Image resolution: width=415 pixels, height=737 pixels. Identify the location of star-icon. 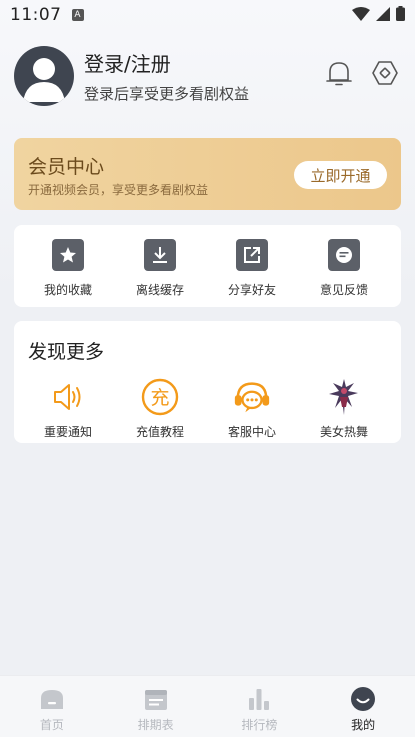
(68, 255).